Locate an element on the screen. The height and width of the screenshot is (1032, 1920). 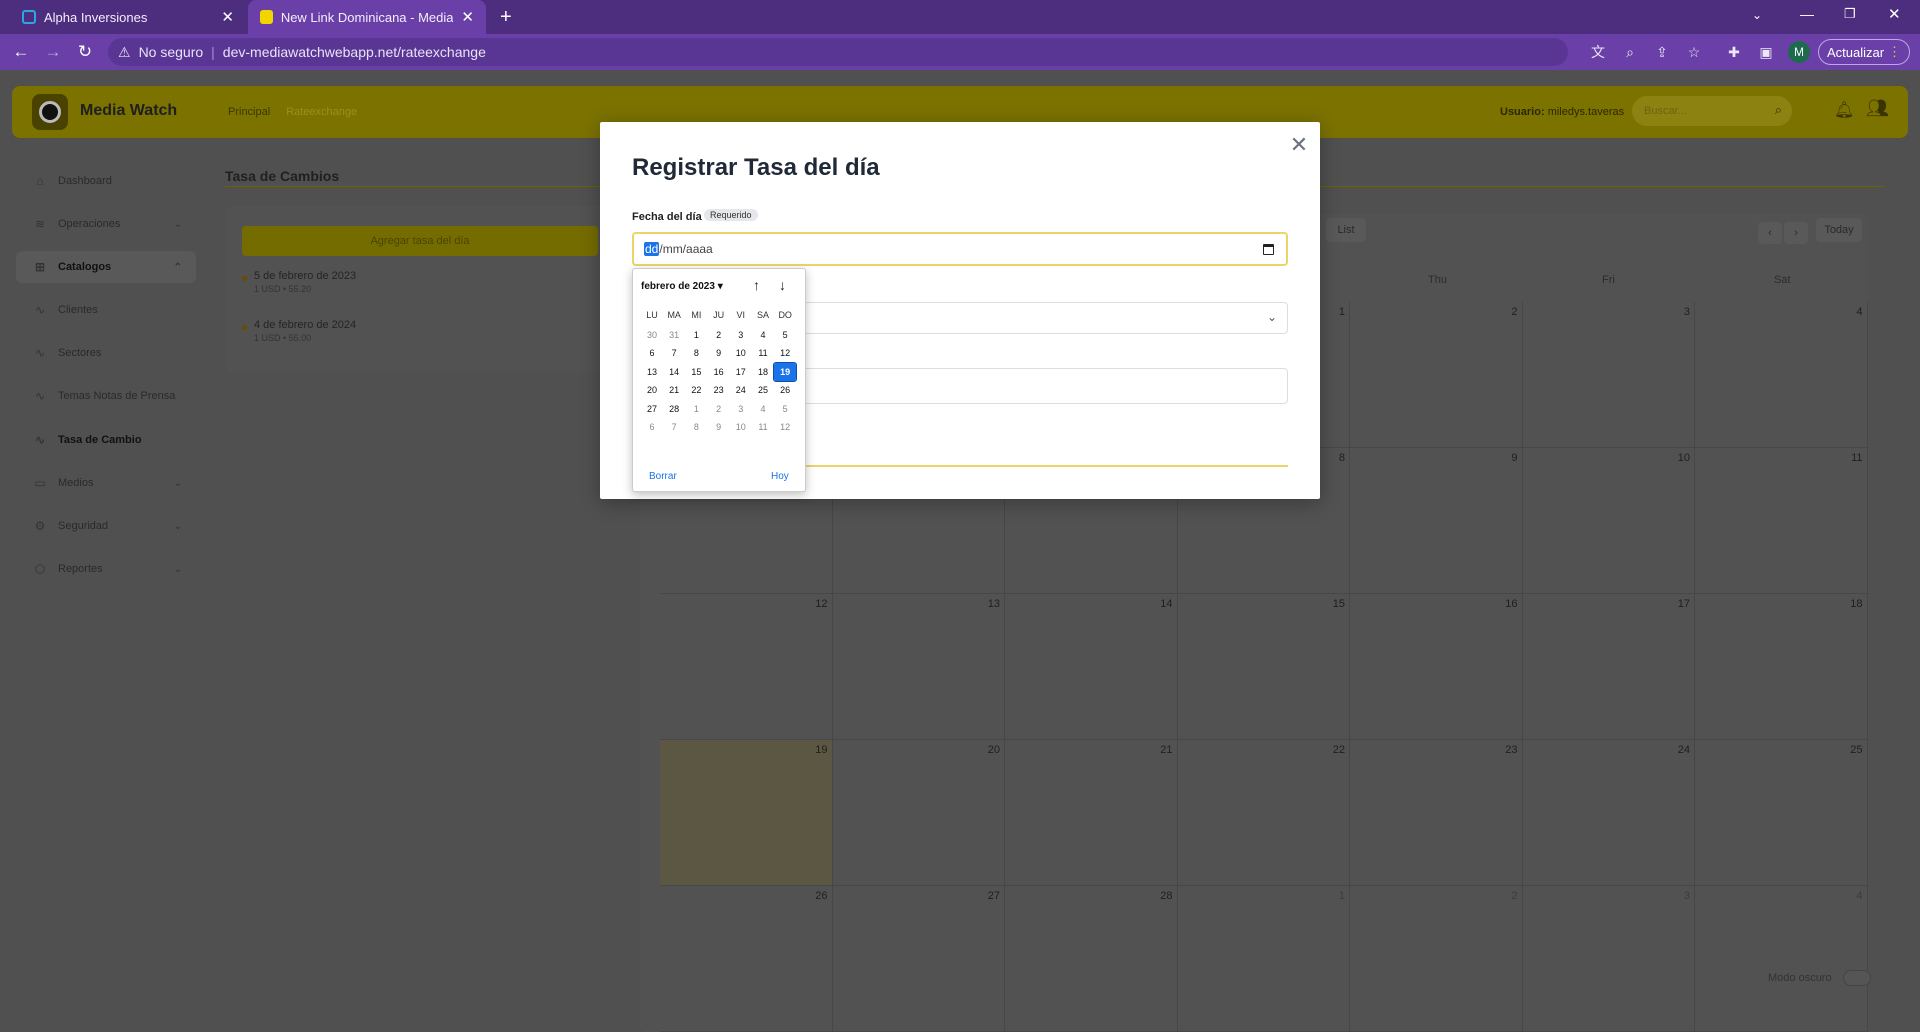
date-picker-day: 14 is located at coordinates (674, 372).